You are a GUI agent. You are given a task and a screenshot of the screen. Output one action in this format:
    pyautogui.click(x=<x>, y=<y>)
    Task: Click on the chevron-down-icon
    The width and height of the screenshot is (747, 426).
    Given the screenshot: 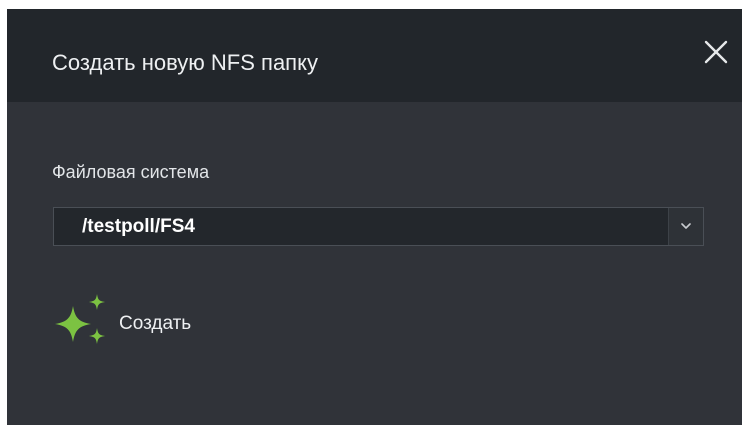 What is the action you would take?
    pyautogui.click(x=686, y=226)
    